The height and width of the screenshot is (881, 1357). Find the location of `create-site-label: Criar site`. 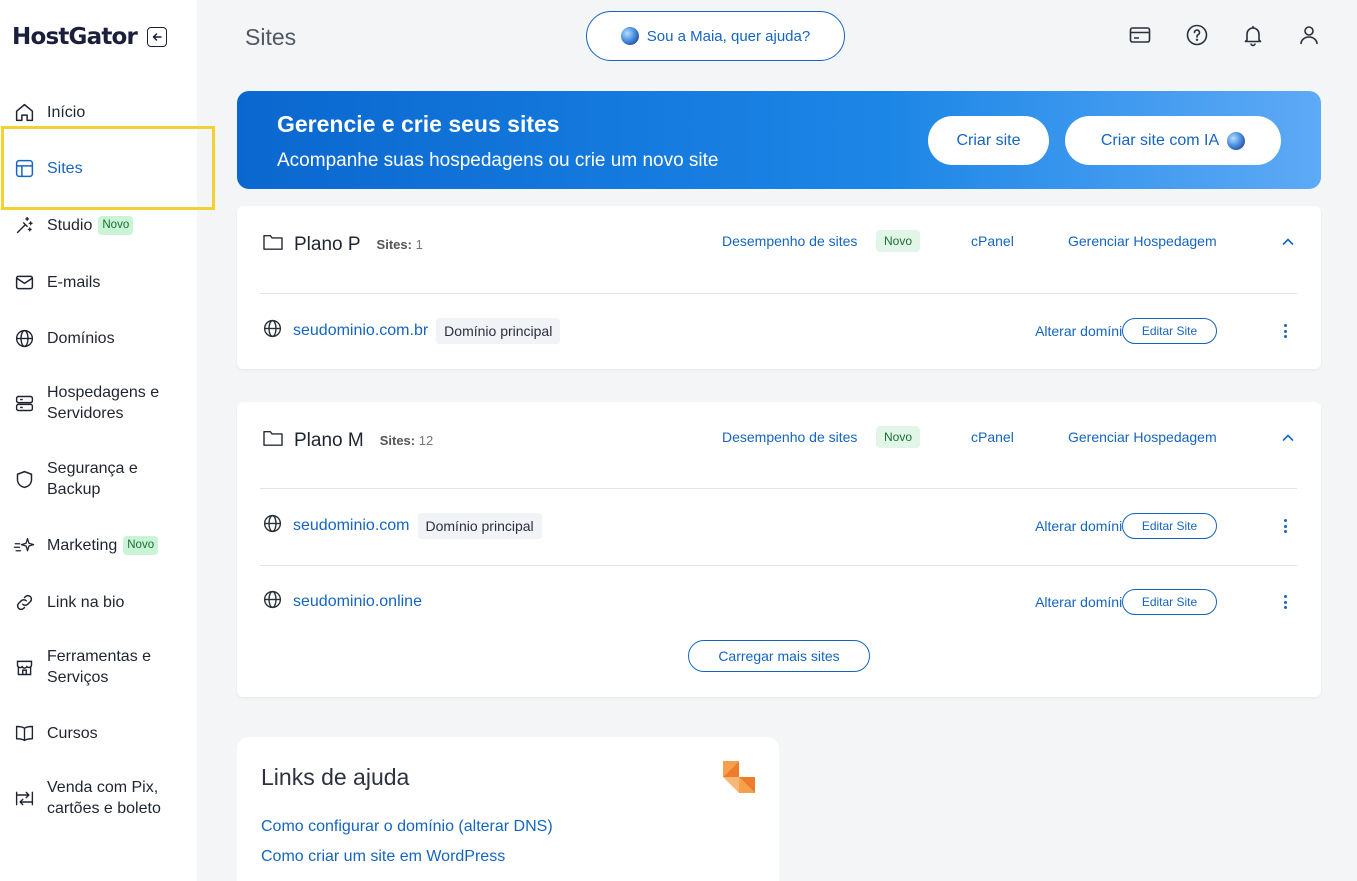

create-site-label: Criar site is located at coordinates (988, 140).